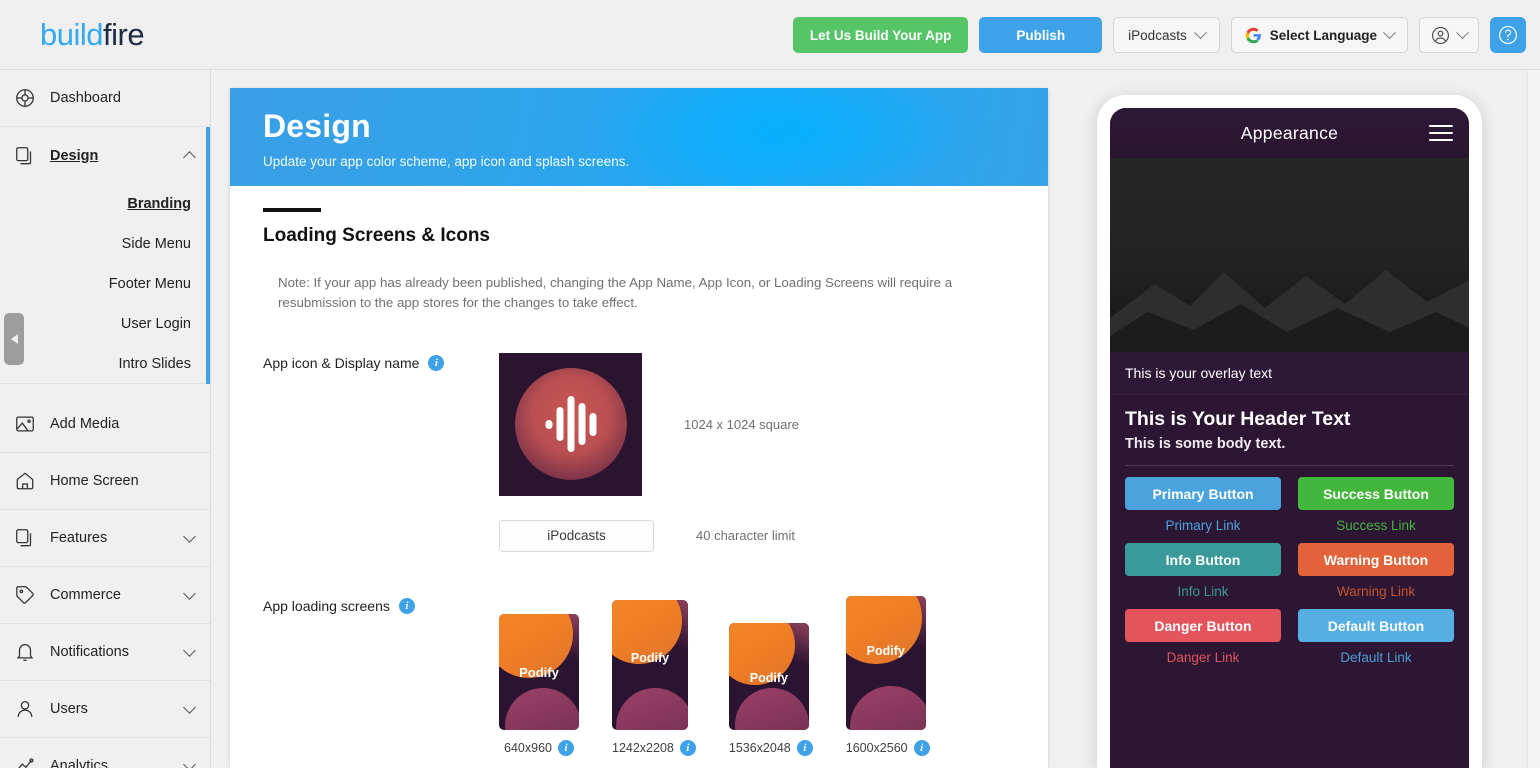 This screenshot has width=1540, height=768. I want to click on section-heading: Loading Screens & Icons, so click(376, 235).